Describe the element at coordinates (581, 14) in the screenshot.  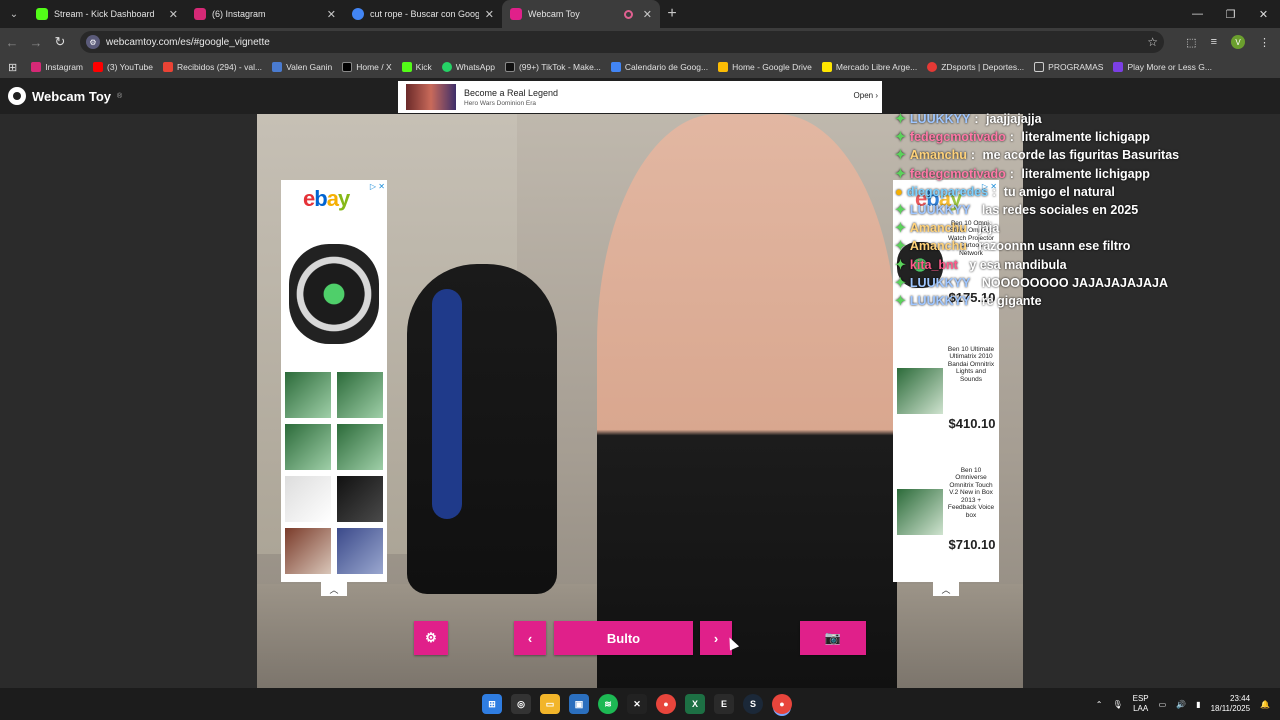
I see `tab-webcam-toy: Webcam Toy ✕` at that location.